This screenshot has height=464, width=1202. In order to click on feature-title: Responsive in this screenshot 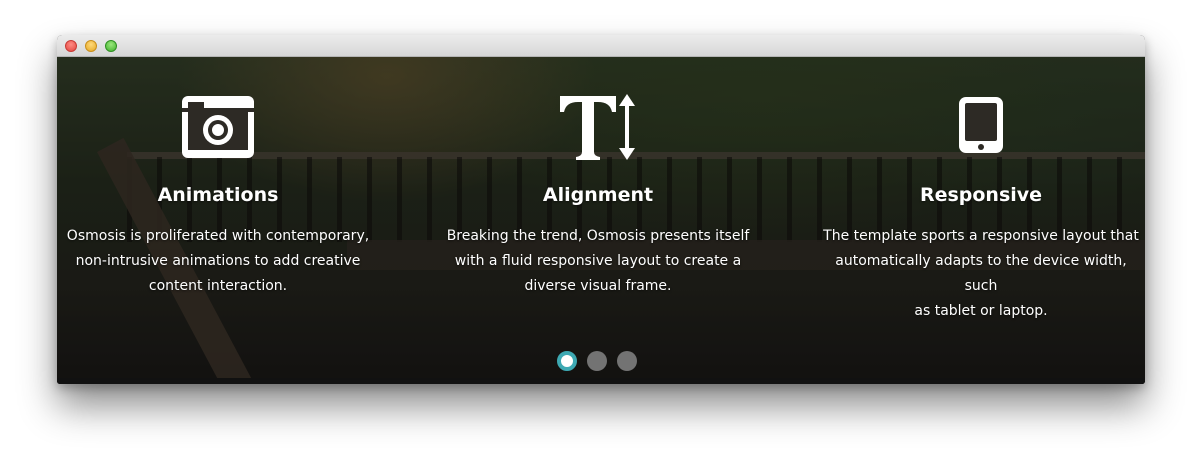, I will do `click(981, 195)`.